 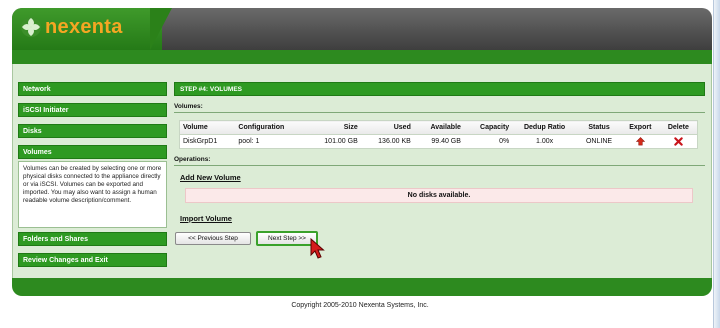 What do you see at coordinates (439, 112) in the screenshot?
I see `volumes-divider` at bounding box center [439, 112].